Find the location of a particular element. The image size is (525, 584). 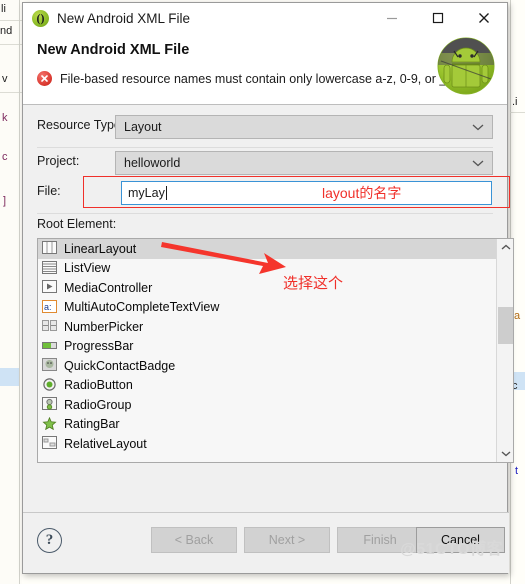

list-item: NumberPicker is located at coordinates (267, 327).